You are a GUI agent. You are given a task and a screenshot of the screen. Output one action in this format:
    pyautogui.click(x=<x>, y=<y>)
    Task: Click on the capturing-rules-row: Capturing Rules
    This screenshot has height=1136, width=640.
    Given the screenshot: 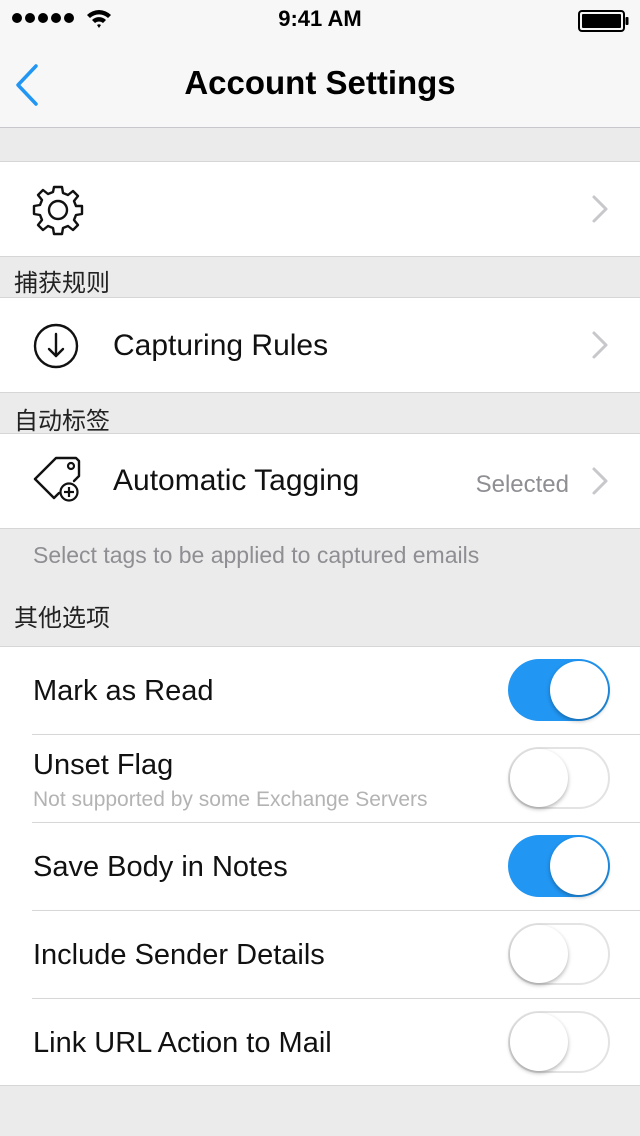 What is the action you would take?
    pyautogui.click(x=320, y=345)
    